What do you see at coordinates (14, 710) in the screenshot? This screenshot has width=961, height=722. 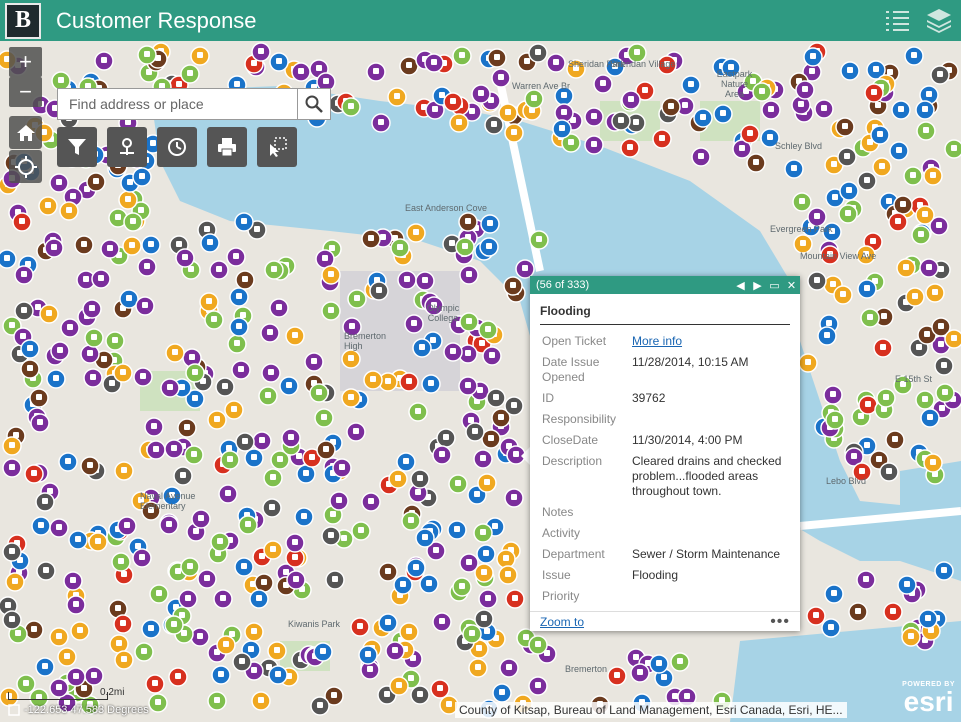 I see `coordinate-toggle-icon` at bounding box center [14, 710].